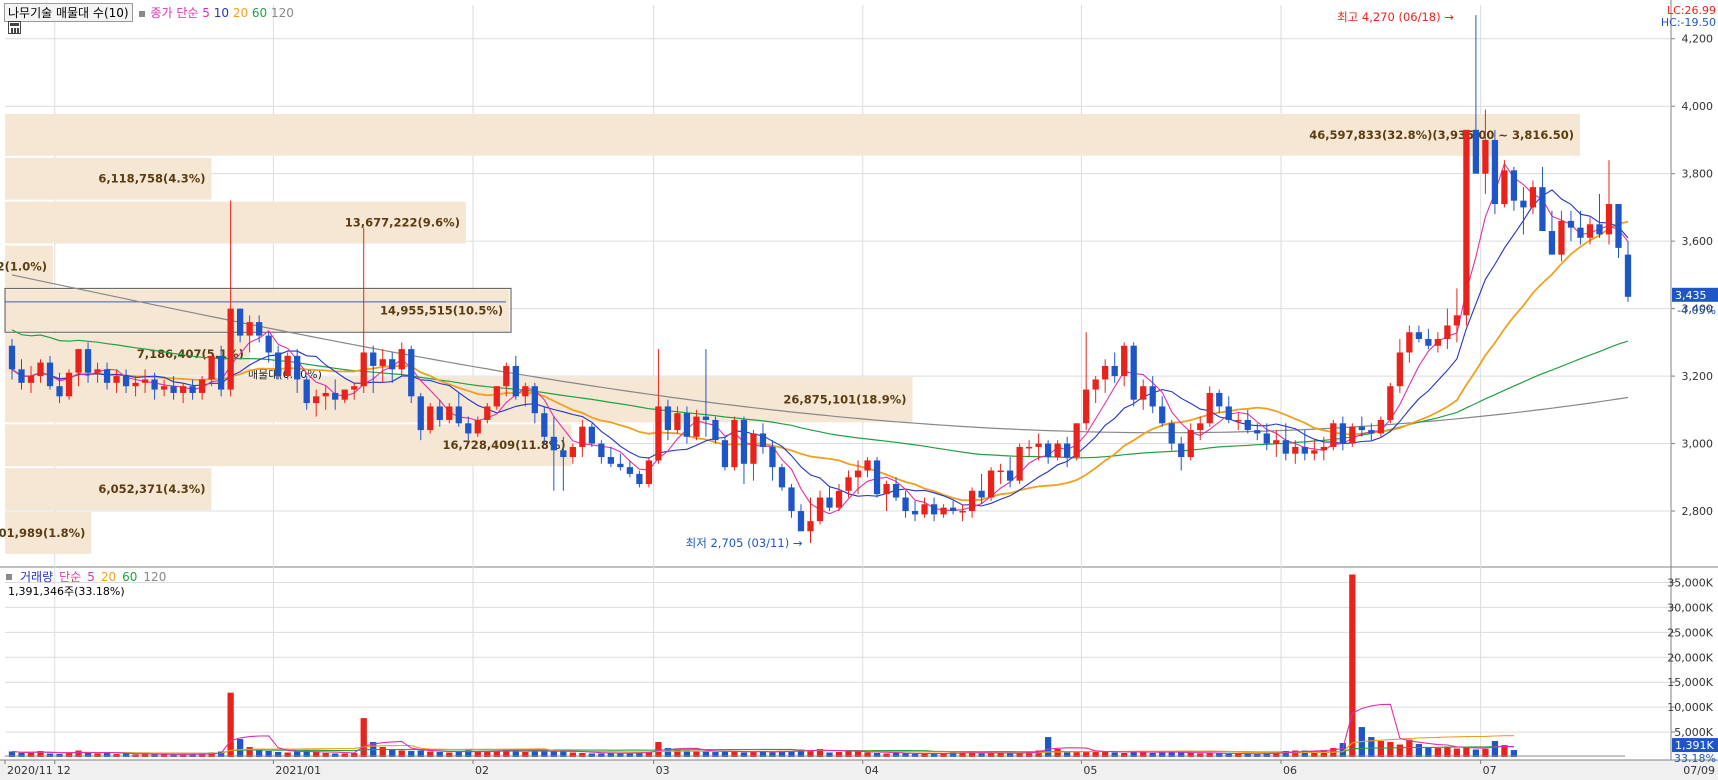  I want to click on indicator-legend: 나무기술 매물대 수(10) 종가 단순 5 10 20 60 120, so click(149, 12).